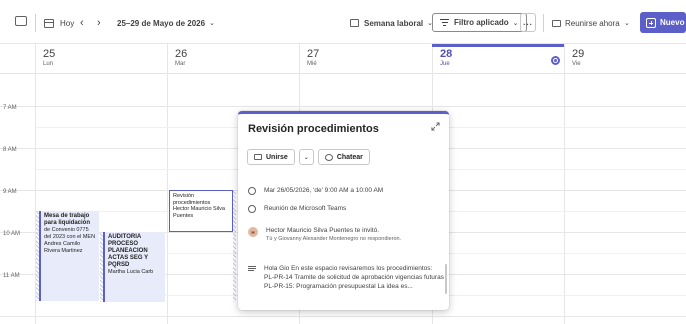 The height and width of the screenshot is (324, 686). What do you see at coordinates (161, 23) in the screenshot?
I see `date-range-label: 25–29 de Mayo de 2026` at bounding box center [161, 23].